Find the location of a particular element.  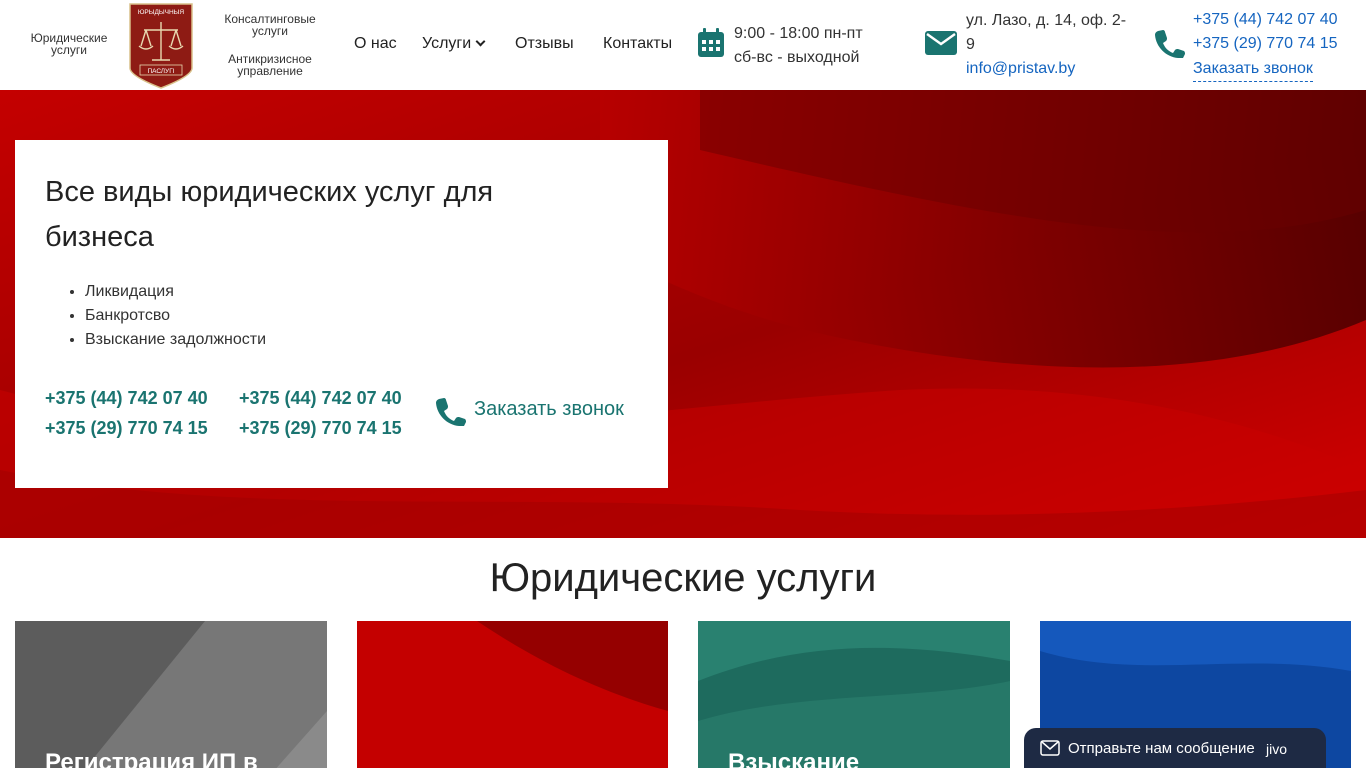

mail-icon is located at coordinates (941, 43).